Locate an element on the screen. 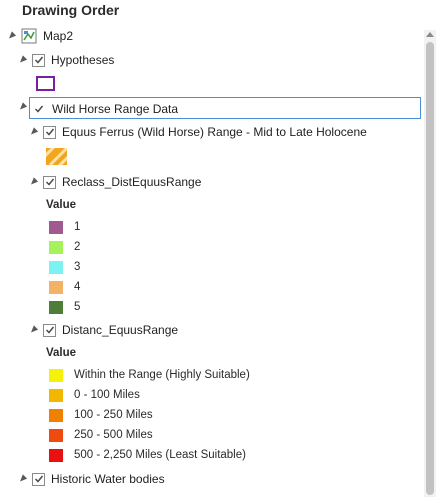 This screenshot has height=497, width=436. map-icon is located at coordinates (29, 36).